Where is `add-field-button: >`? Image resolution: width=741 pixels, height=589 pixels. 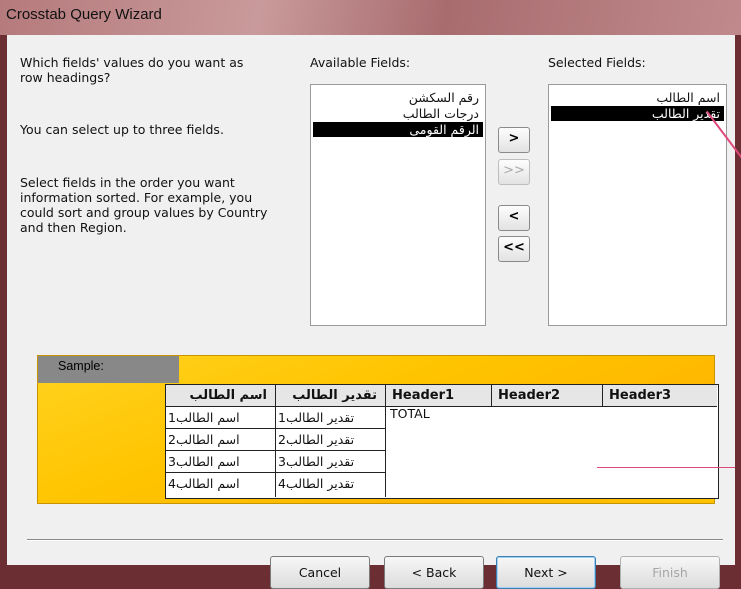
add-field-button: > is located at coordinates (514, 140).